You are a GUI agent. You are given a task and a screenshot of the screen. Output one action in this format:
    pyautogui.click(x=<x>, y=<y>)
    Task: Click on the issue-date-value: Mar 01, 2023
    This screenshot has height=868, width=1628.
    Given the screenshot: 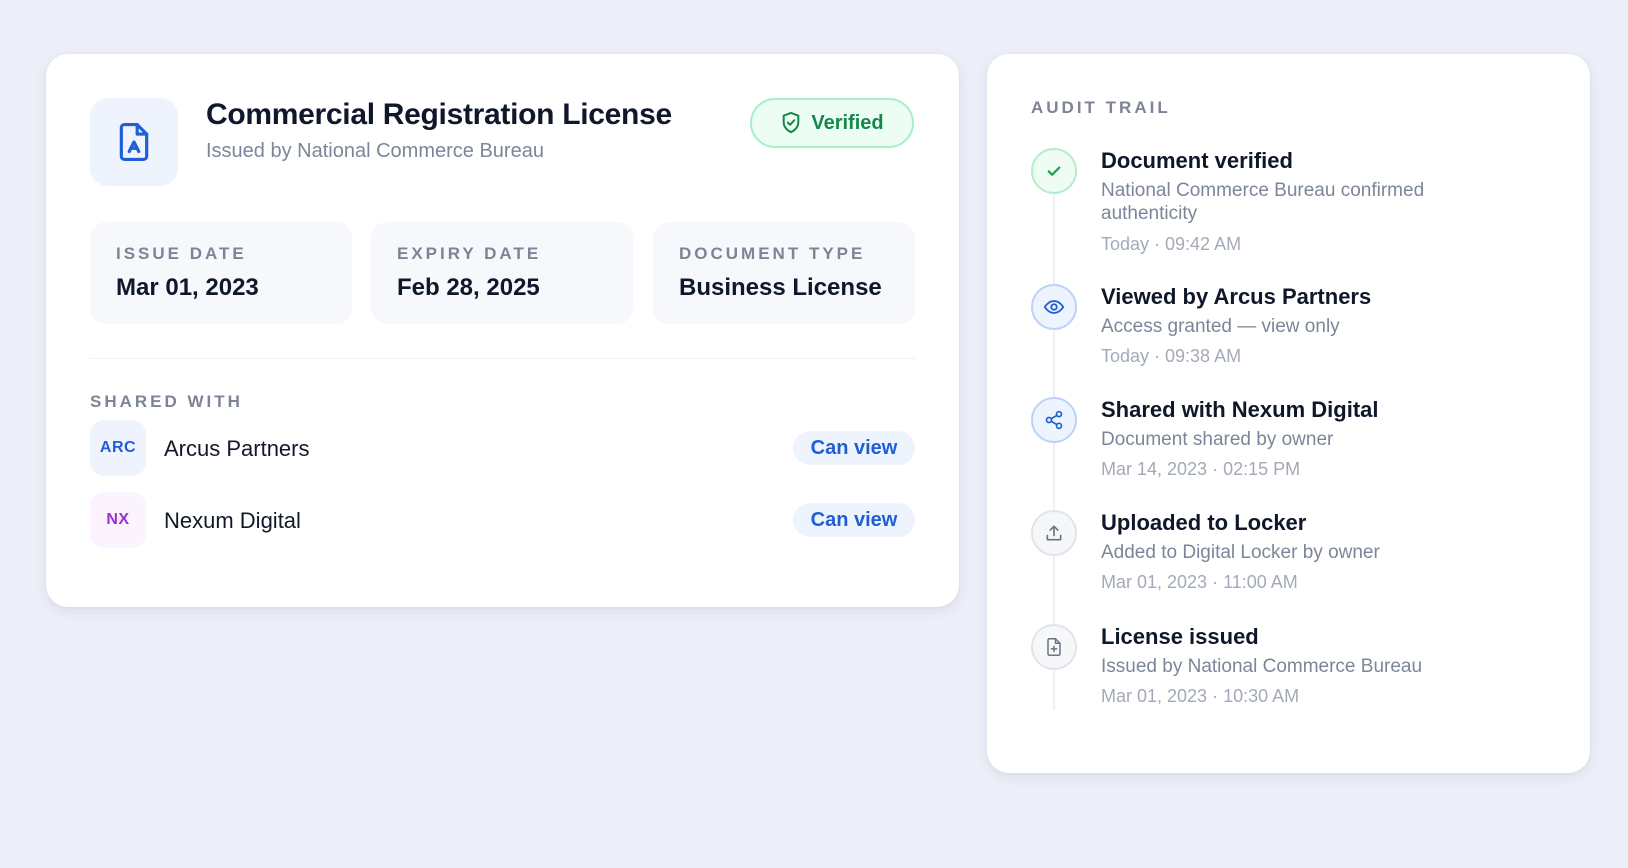 What is the action you would take?
    pyautogui.click(x=187, y=287)
    